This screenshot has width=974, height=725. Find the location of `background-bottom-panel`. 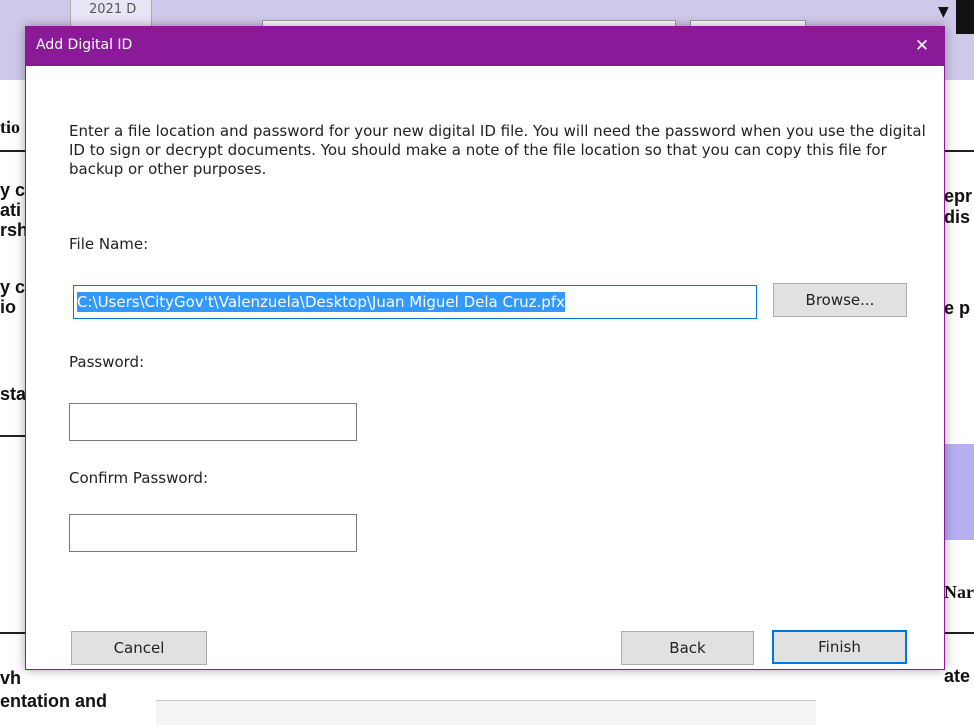

background-bottom-panel is located at coordinates (486, 712).